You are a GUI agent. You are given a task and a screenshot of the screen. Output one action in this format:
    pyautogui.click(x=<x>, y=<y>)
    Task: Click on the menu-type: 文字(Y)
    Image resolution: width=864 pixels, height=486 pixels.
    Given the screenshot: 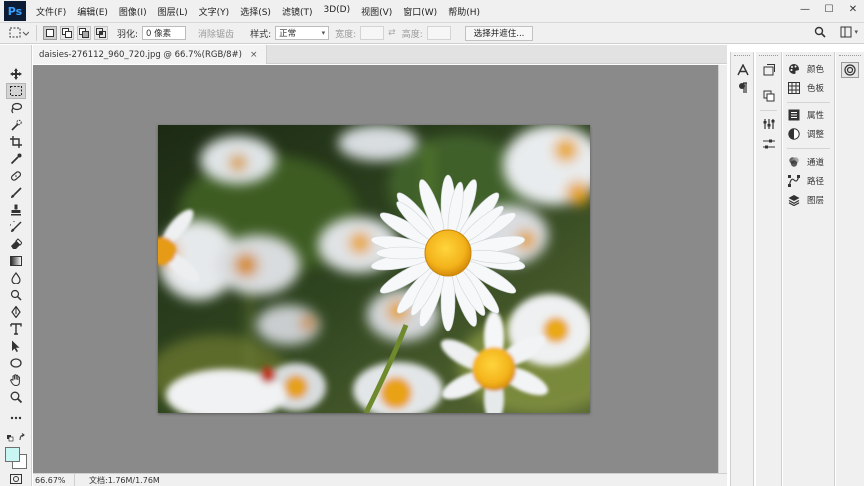 What is the action you would take?
    pyautogui.click(x=214, y=11)
    